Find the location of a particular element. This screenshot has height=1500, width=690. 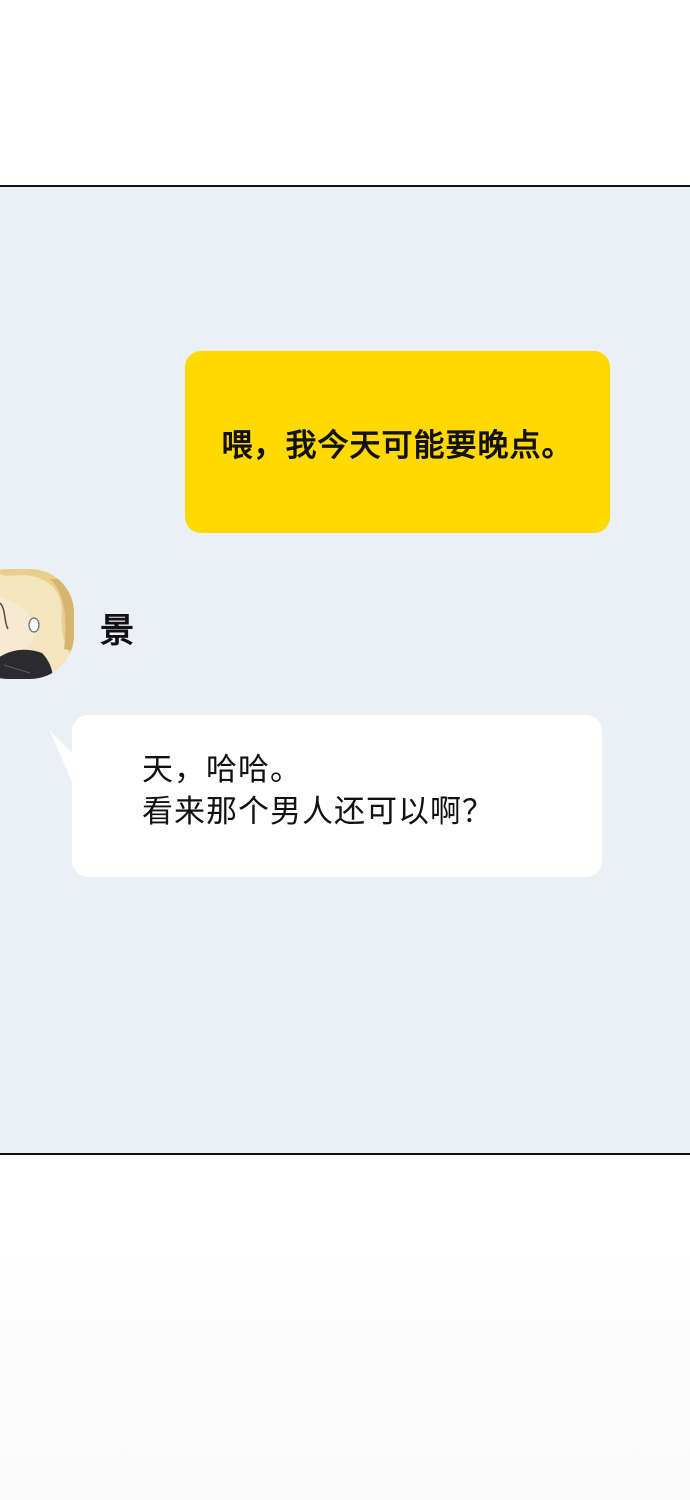

top-margin is located at coordinates (345, 92).